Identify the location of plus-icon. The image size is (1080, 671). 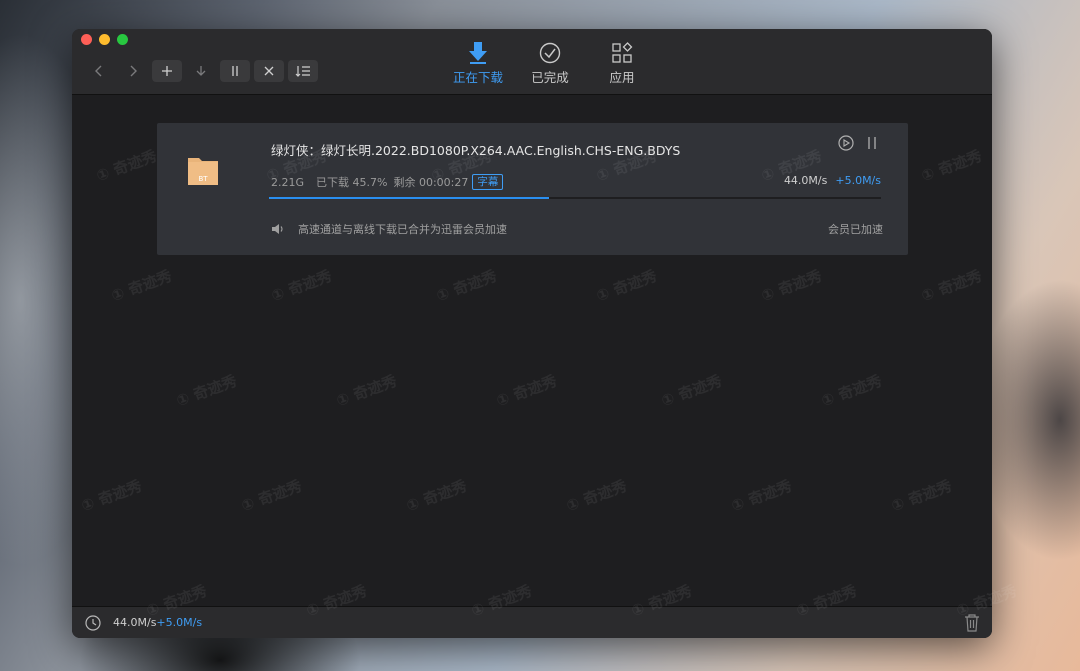
(167, 71).